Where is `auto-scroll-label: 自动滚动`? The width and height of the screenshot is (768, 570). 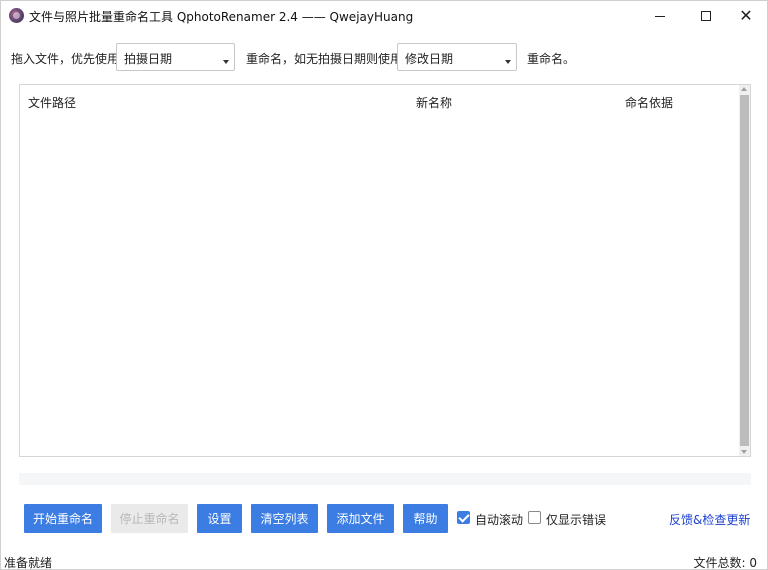
auto-scroll-label: 自动滚动 is located at coordinates (499, 519).